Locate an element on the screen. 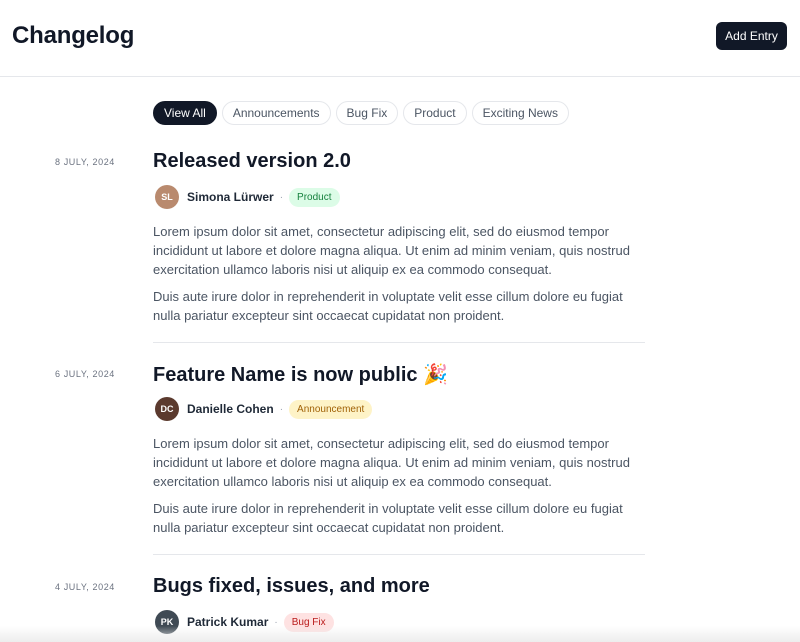 The image size is (800, 642). avatar: SL is located at coordinates (167, 197).